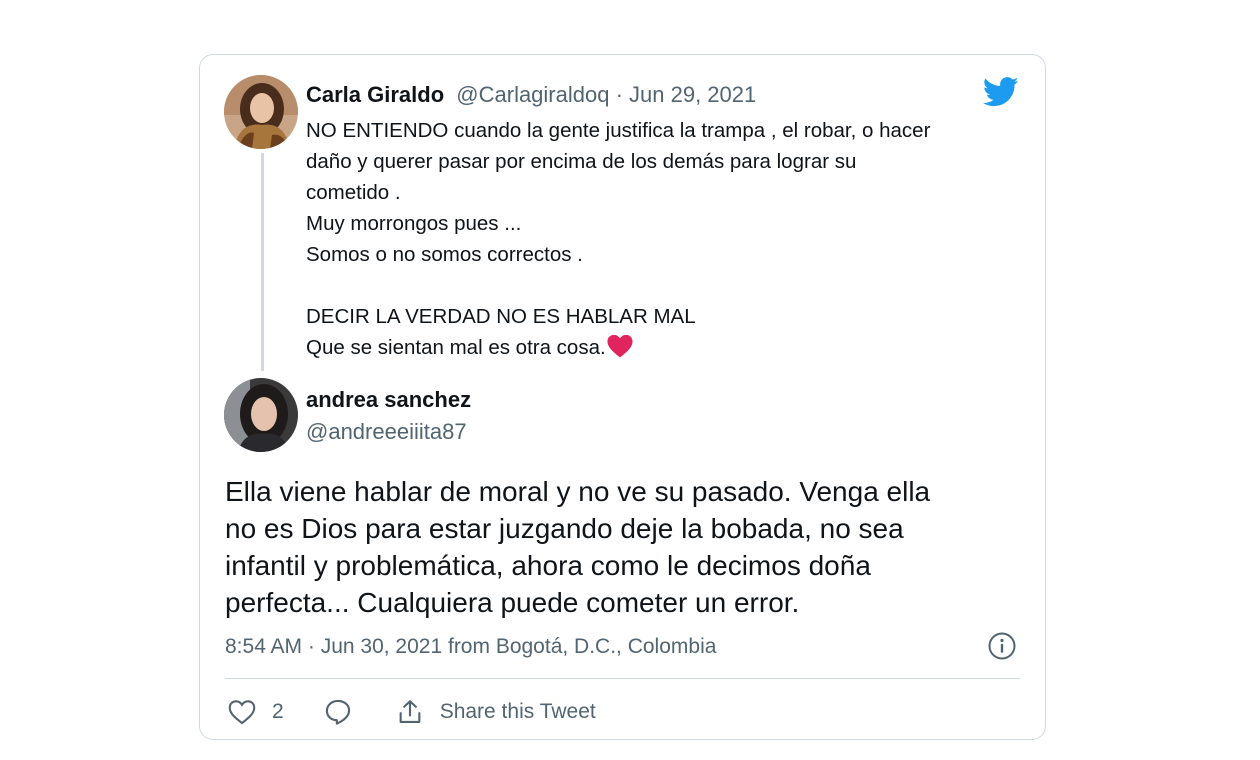  What do you see at coordinates (666, 285) in the screenshot?
I see `text-line` at bounding box center [666, 285].